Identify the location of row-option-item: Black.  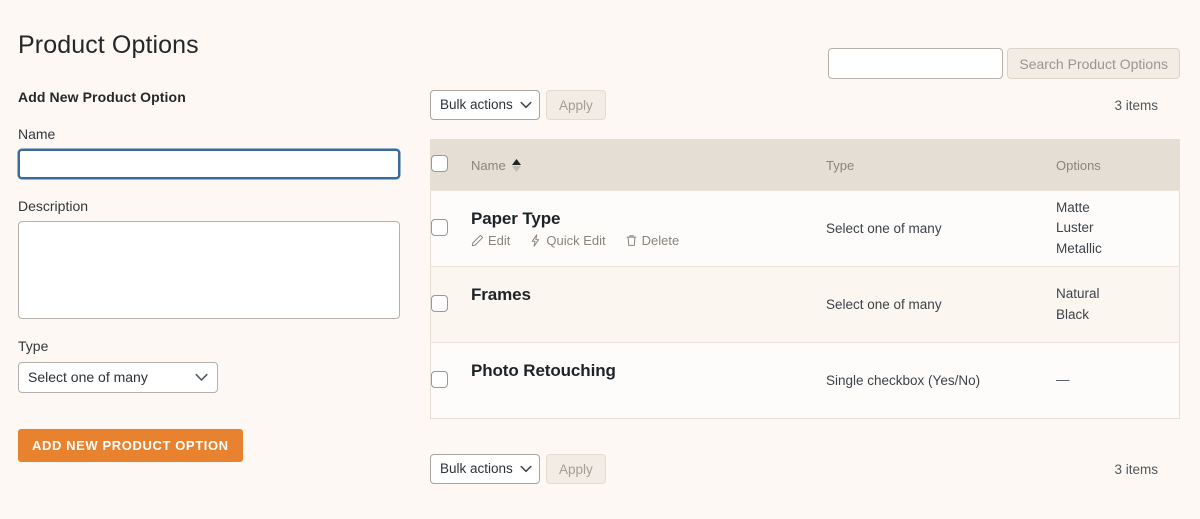
(1073, 314).